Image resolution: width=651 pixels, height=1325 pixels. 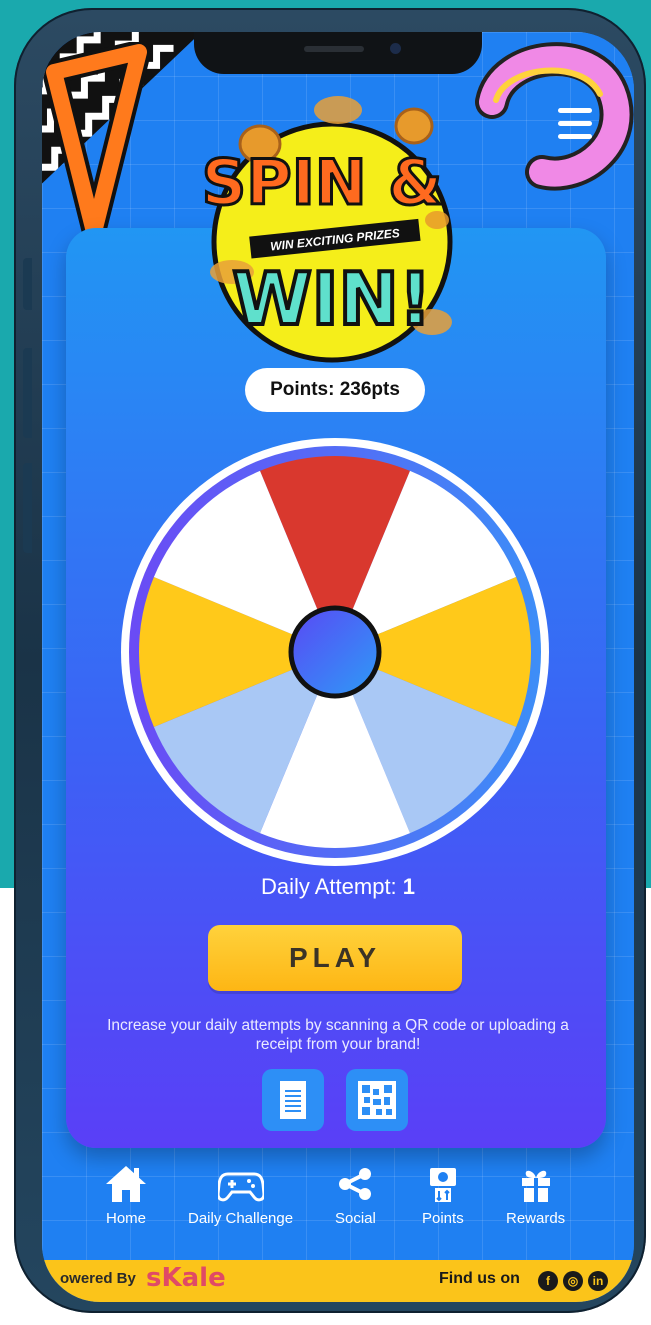 What do you see at coordinates (554, 116) in the screenshot?
I see `swirl-decoration` at bounding box center [554, 116].